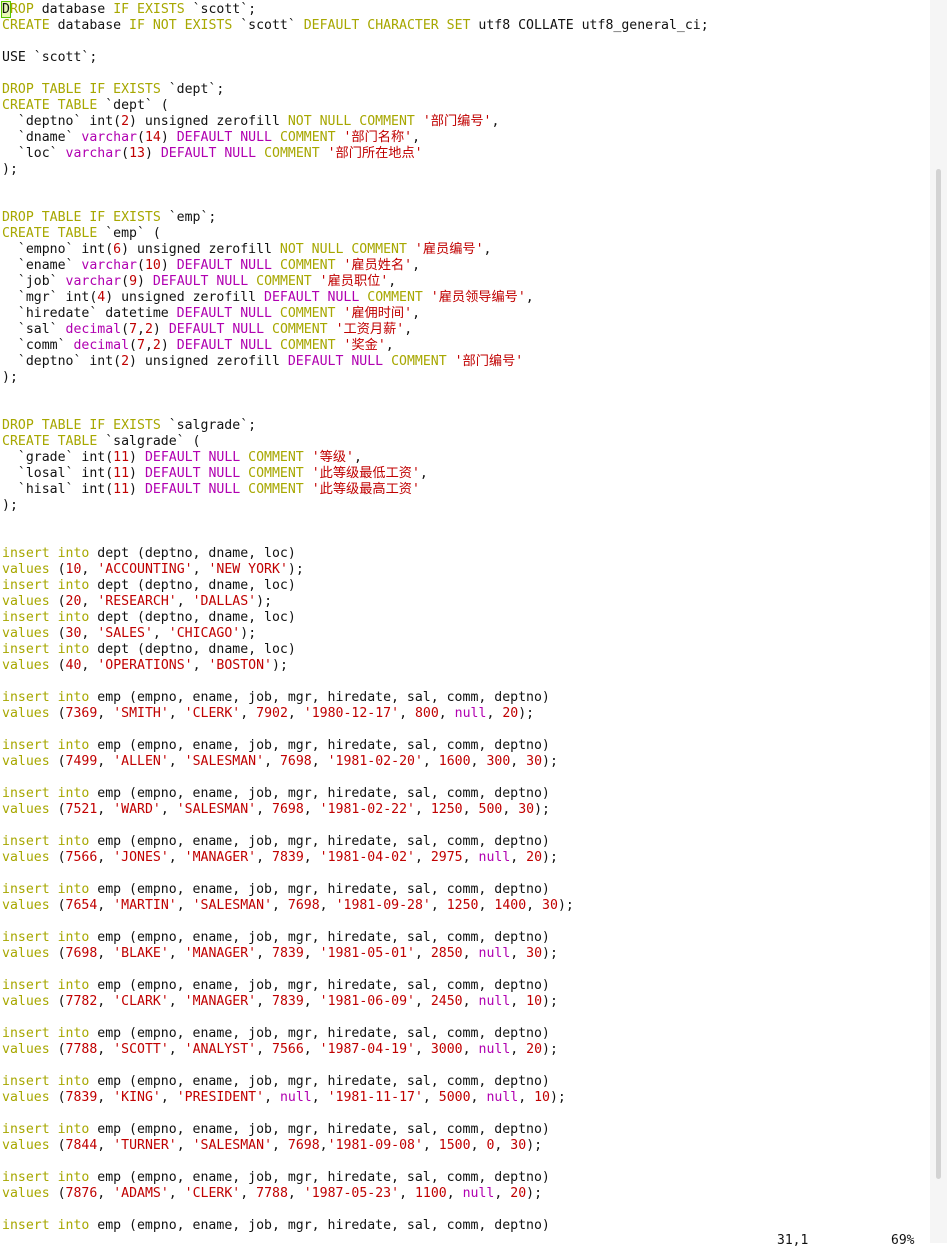  Describe the element at coordinates (185, 297) in the screenshot. I see `code-token: ) unsigned zerofill` at that location.